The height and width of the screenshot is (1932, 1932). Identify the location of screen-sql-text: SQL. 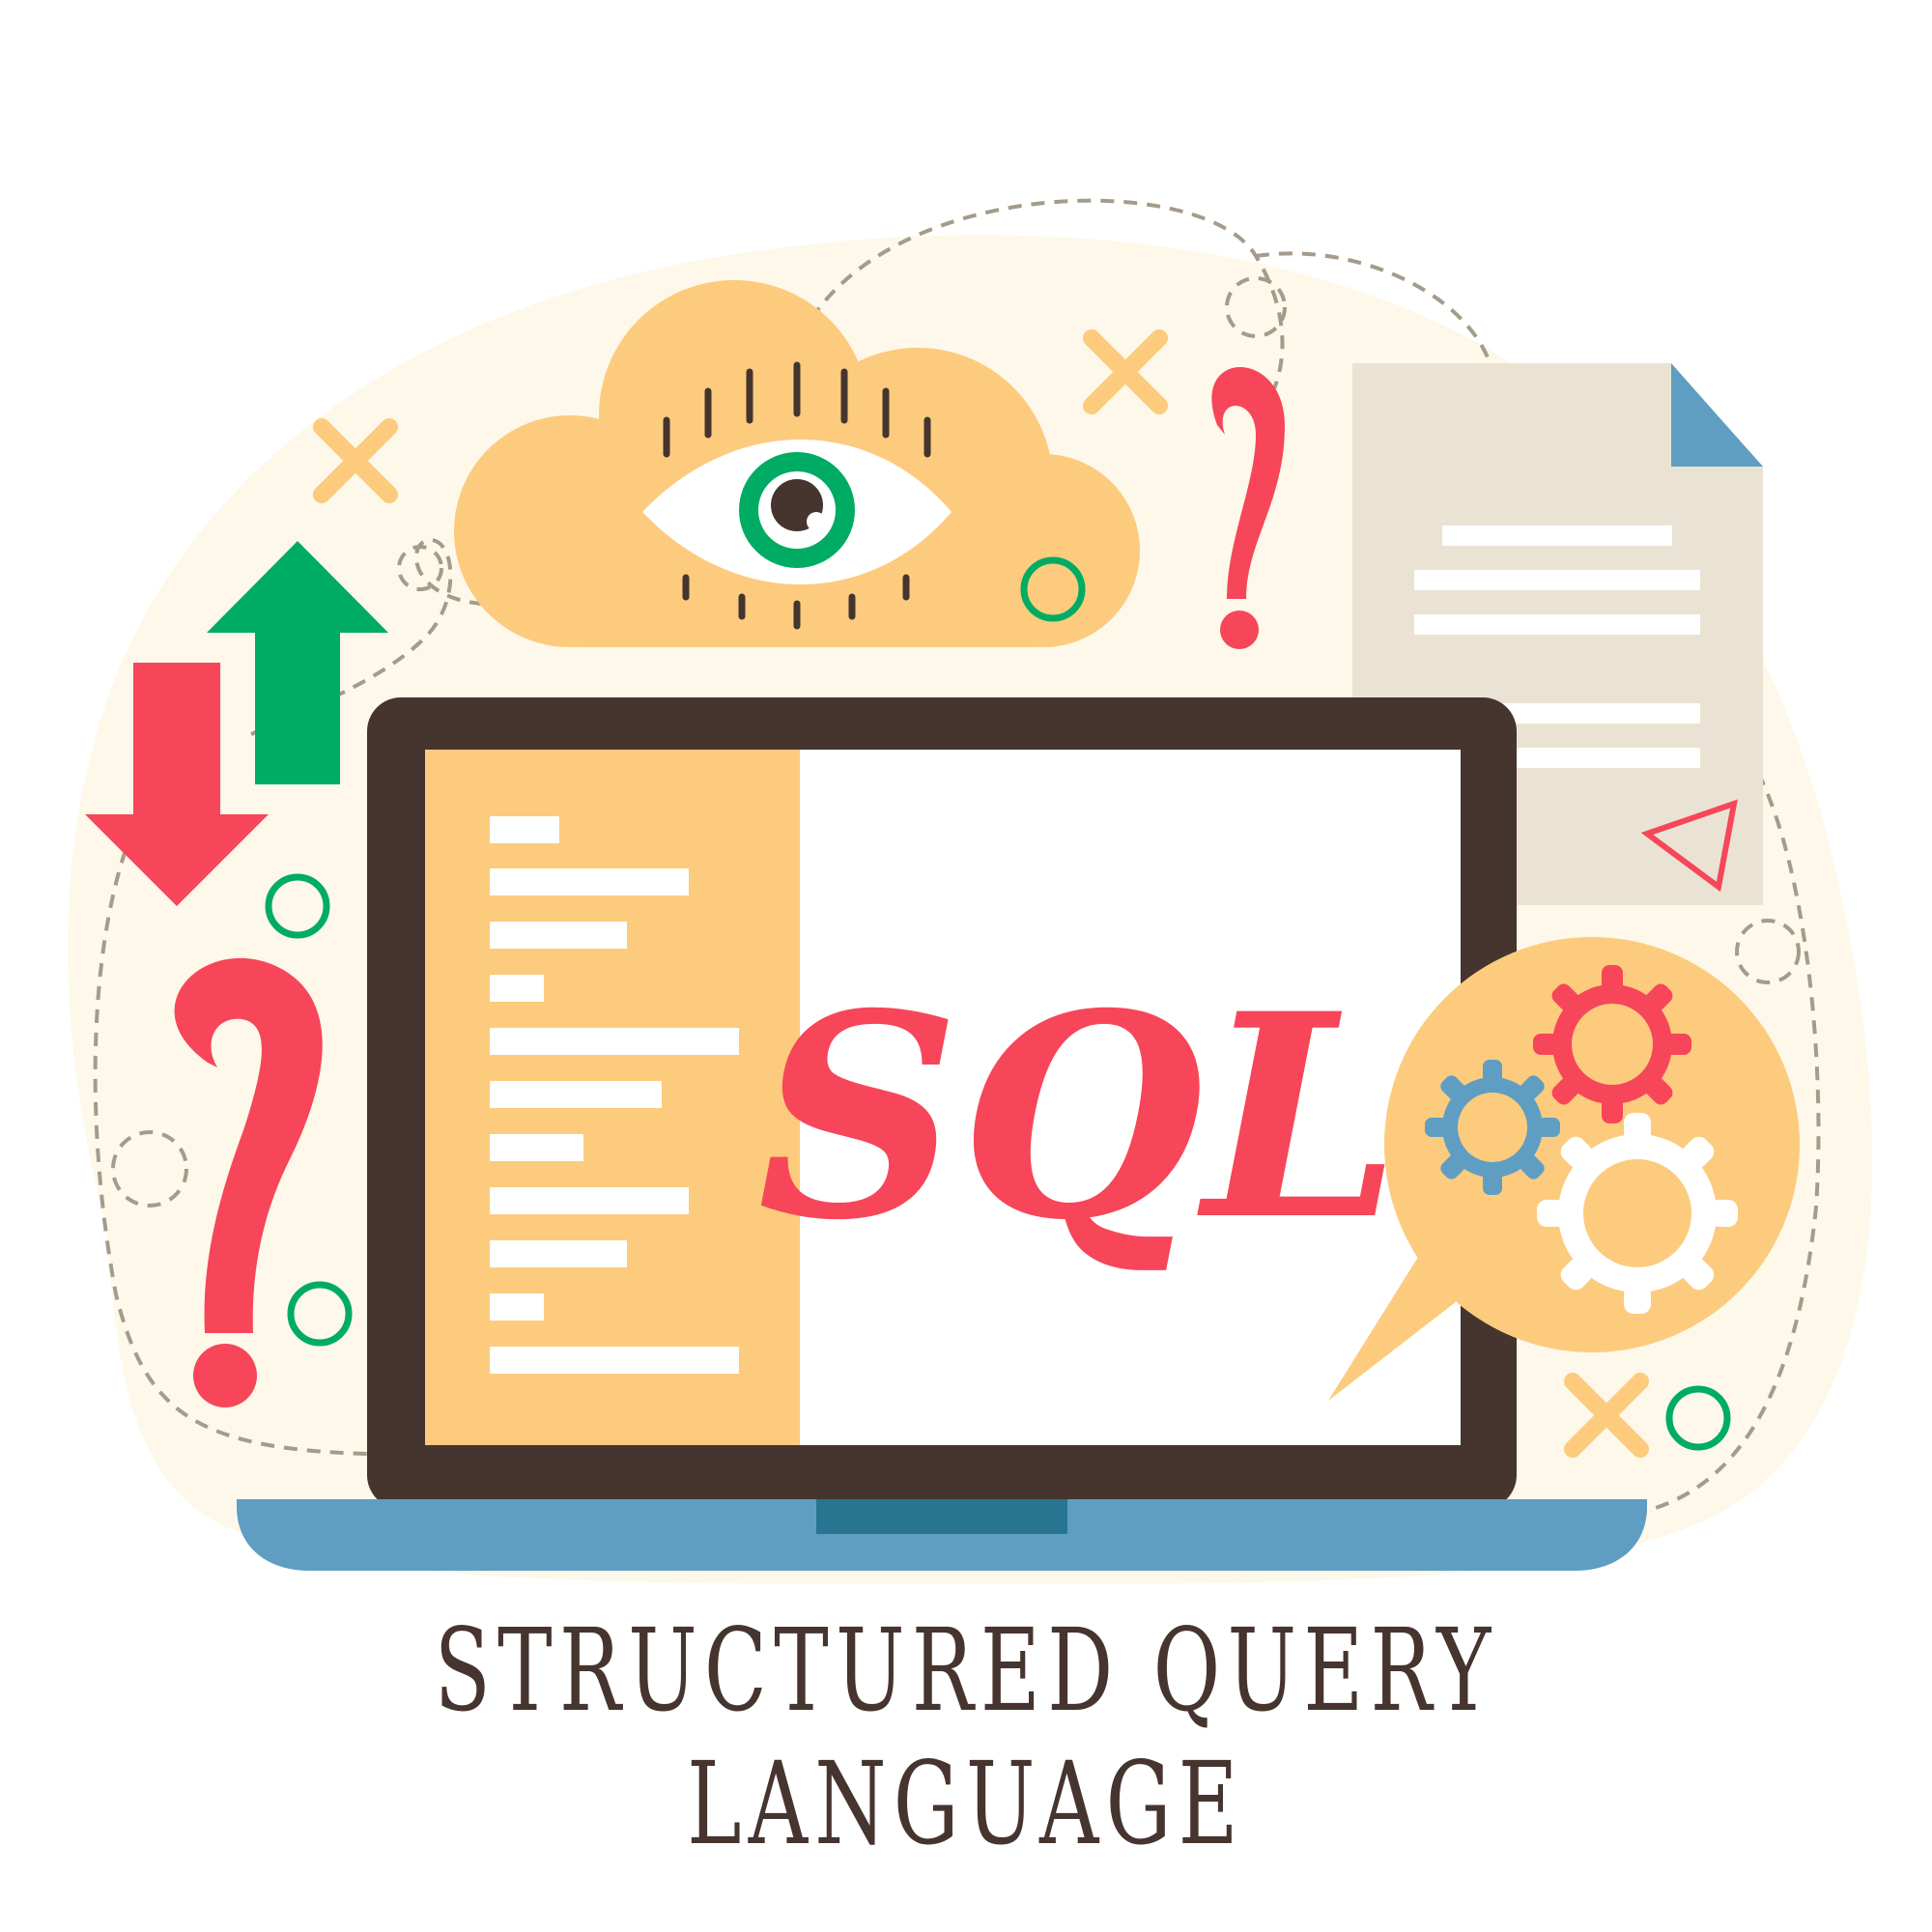
(1079, 1117).